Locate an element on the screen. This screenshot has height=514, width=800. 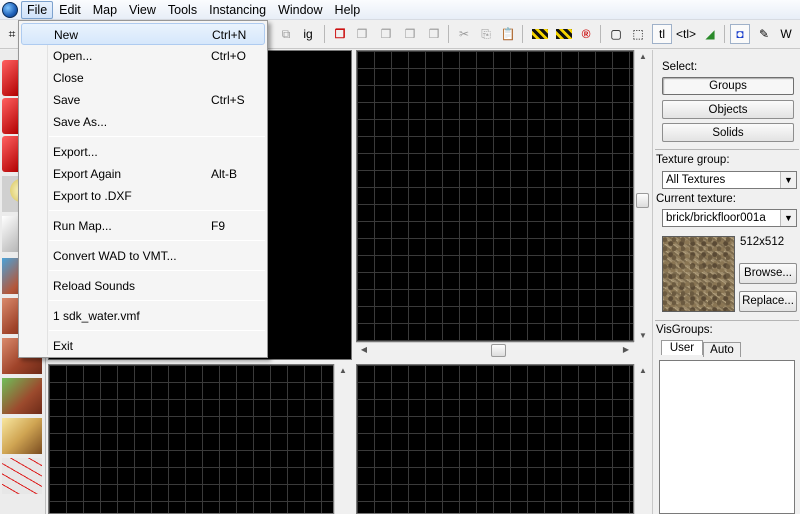
menu-instancing: Instancing is located at coordinates (237, 10).